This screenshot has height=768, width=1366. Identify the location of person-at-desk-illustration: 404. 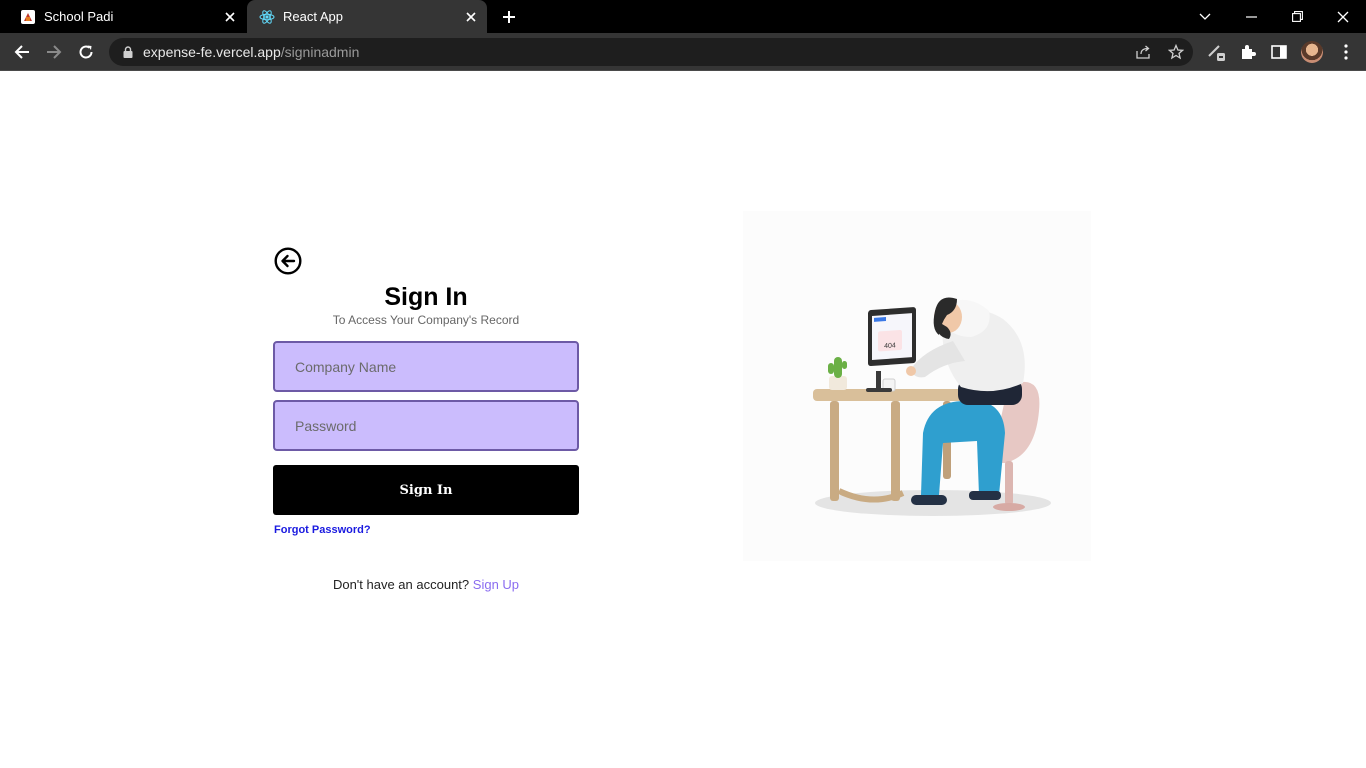
(932, 406).